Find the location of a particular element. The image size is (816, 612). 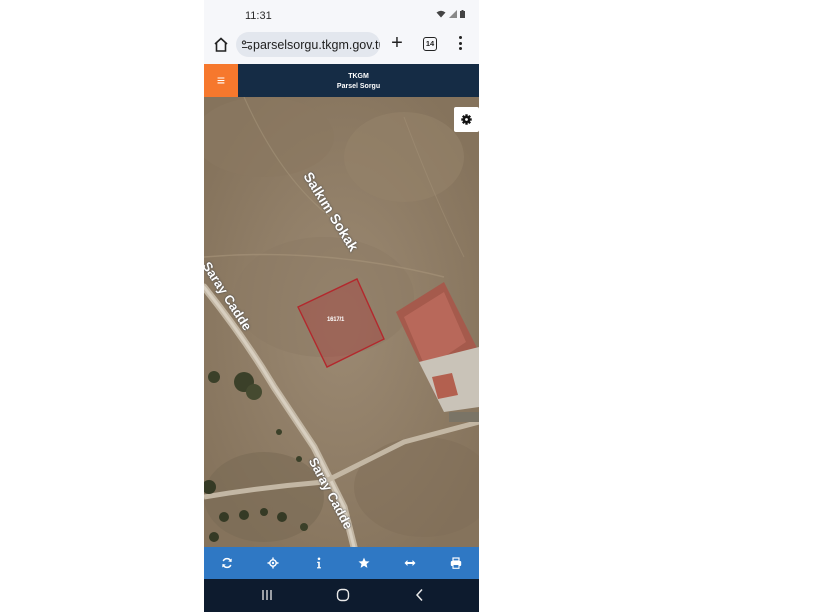

print-button is located at coordinates (456, 563).